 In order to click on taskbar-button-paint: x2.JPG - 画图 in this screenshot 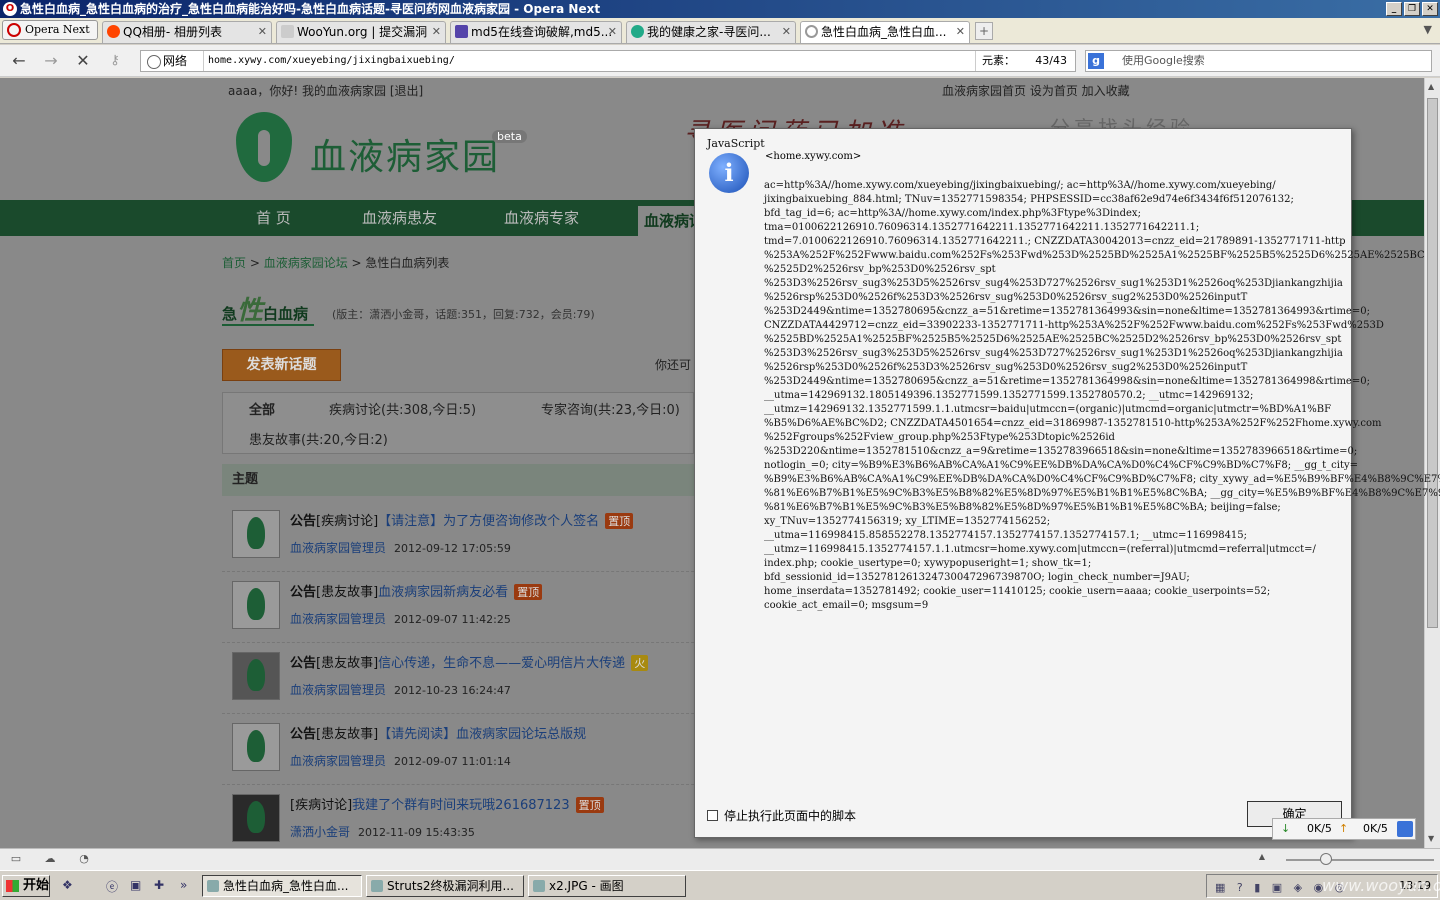, I will do `click(607, 886)`.